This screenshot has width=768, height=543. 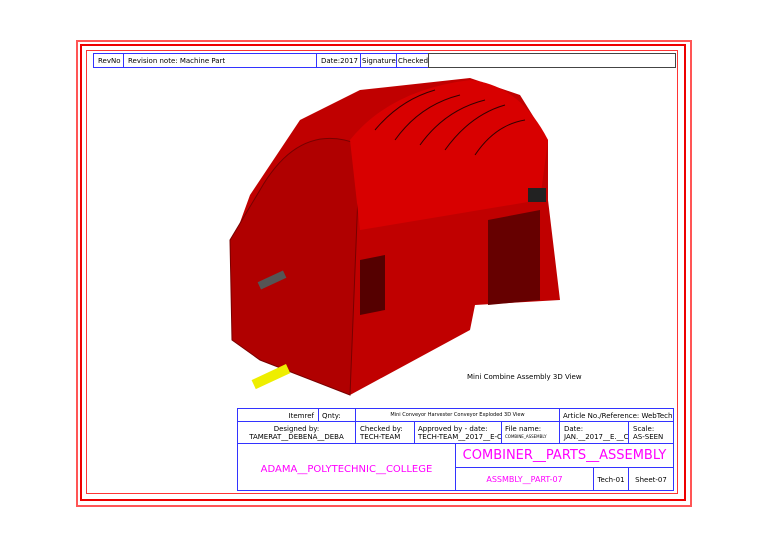 What do you see at coordinates (514, 257) in the screenshot?
I see `model-opening` at bounding box center [514, 257].